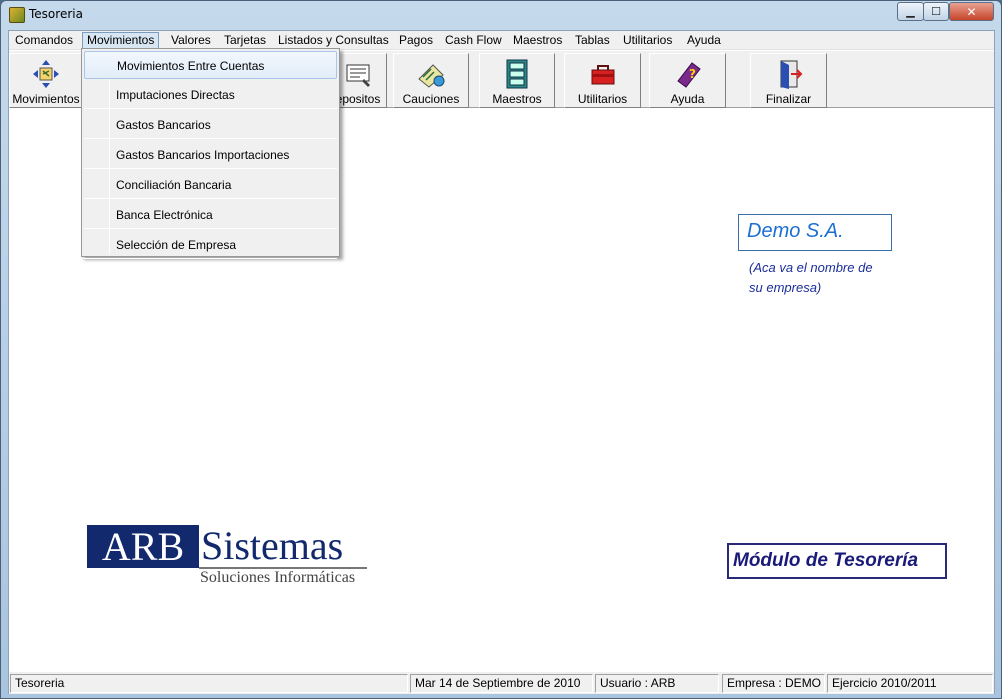 This screenshot has width=1002, height=699. I want to click on company-hint-line: su empresa), so click(785, 287).